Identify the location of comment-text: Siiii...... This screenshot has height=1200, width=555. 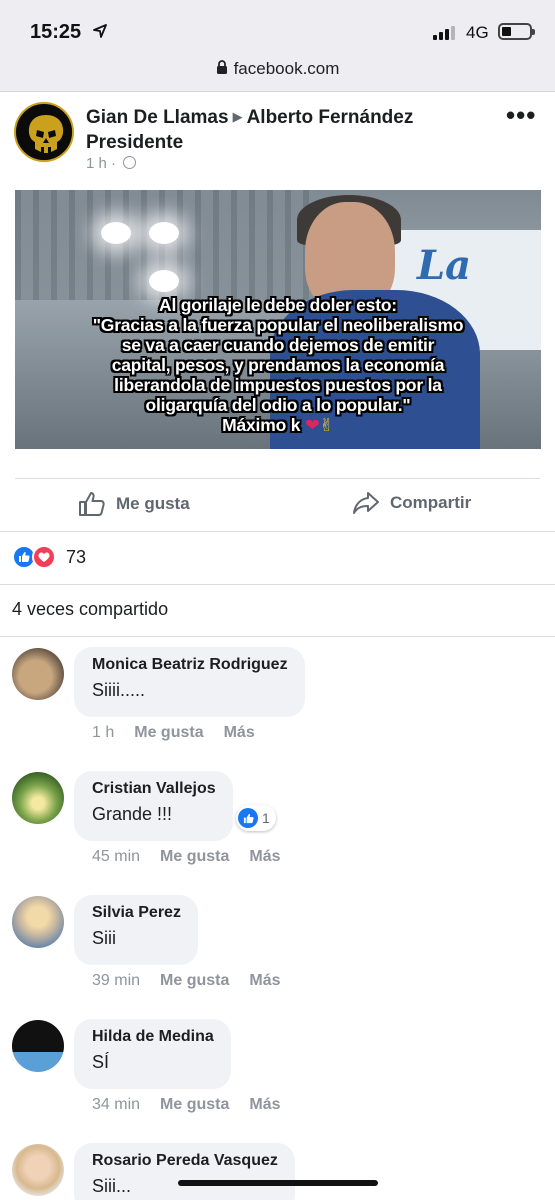
(119, 690).